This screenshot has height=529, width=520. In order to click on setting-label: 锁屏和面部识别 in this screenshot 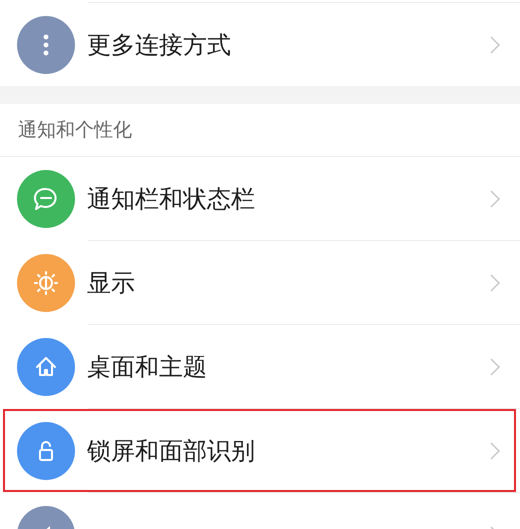, I will do `click(288, 450)`.